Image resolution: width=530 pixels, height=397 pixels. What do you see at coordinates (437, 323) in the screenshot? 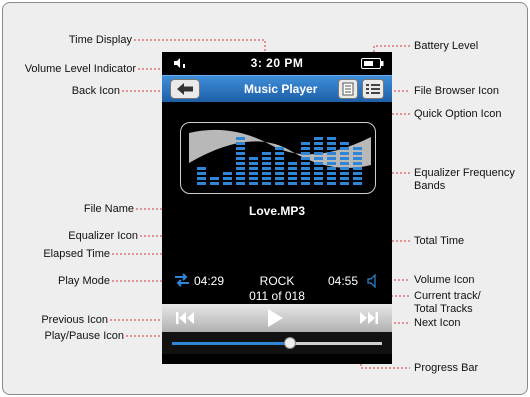
I see `label-next-icon: Next Icon` at bounding box center [437, 323].